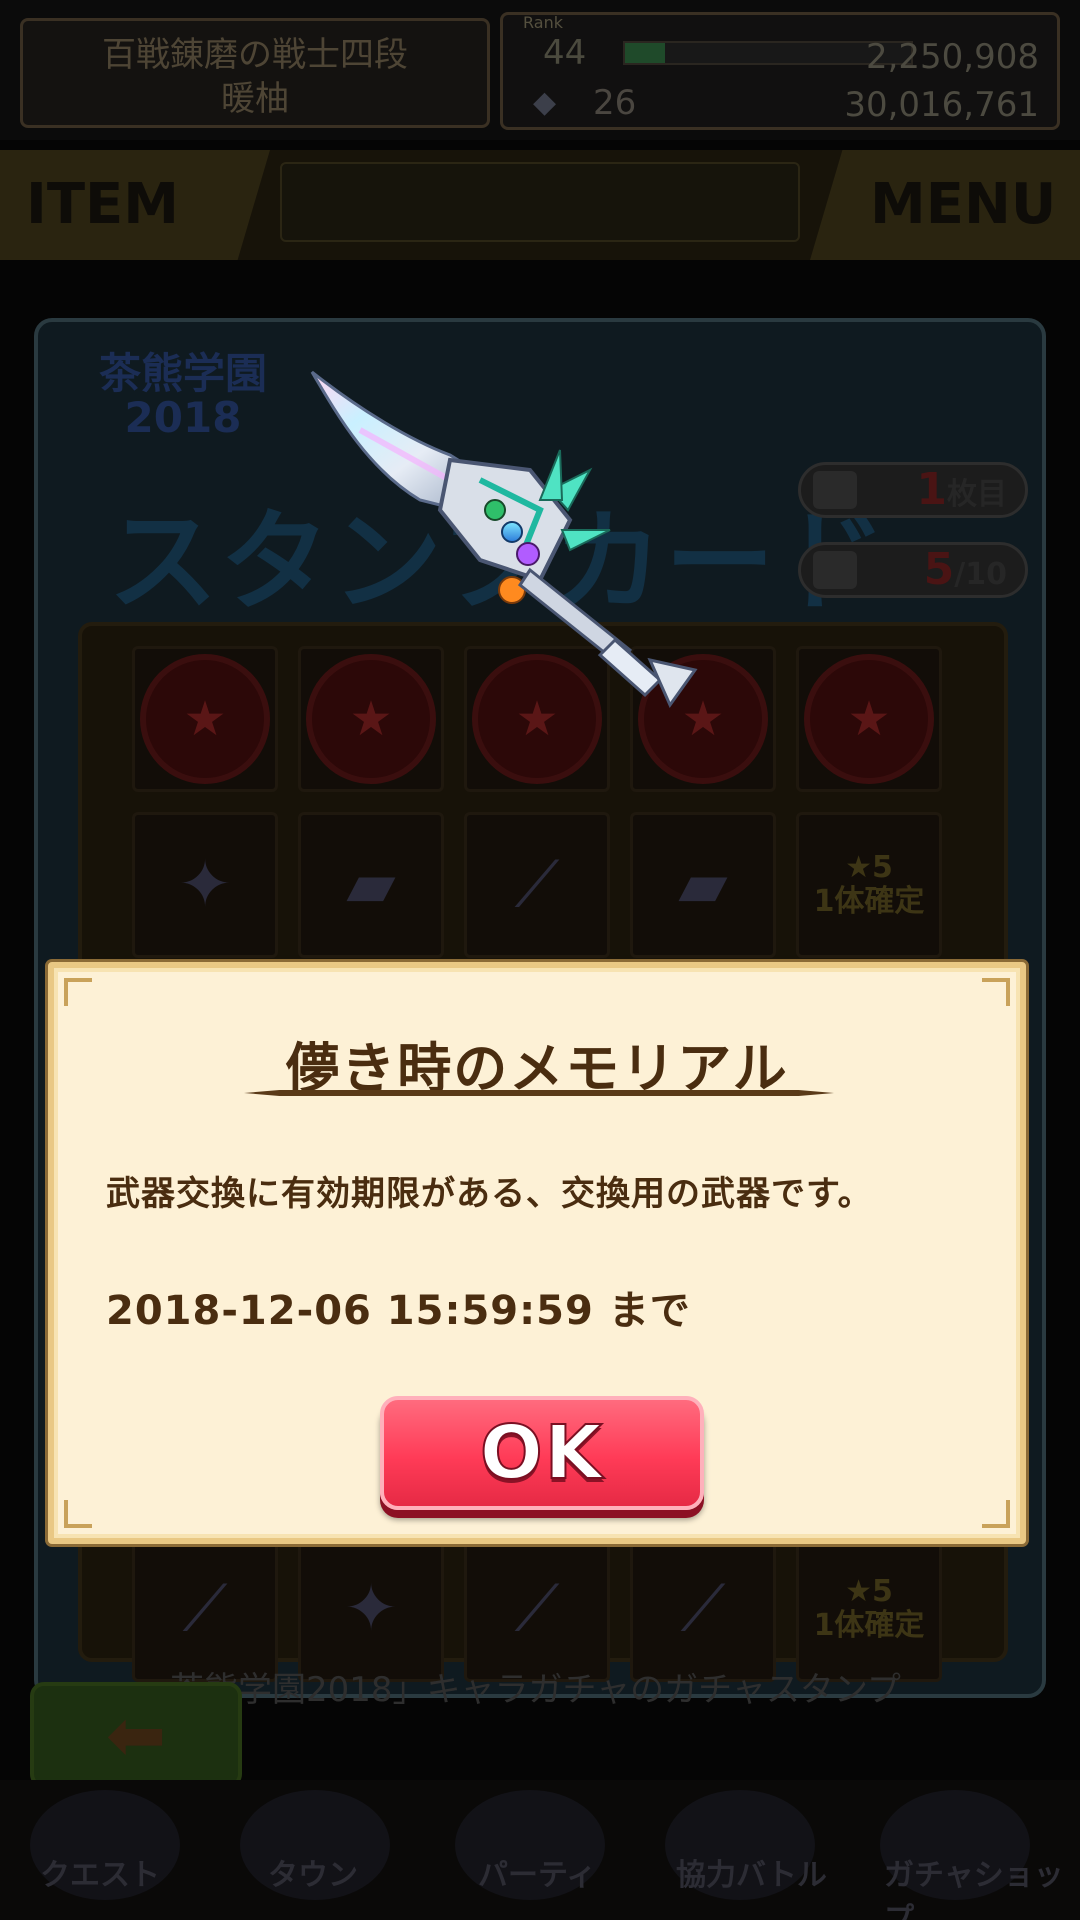 The image size is (1080, 1920). Describe the element at coordinates (182, 395) in the screenshot. I see `event-logo: 茶熊学園2018` at that location.